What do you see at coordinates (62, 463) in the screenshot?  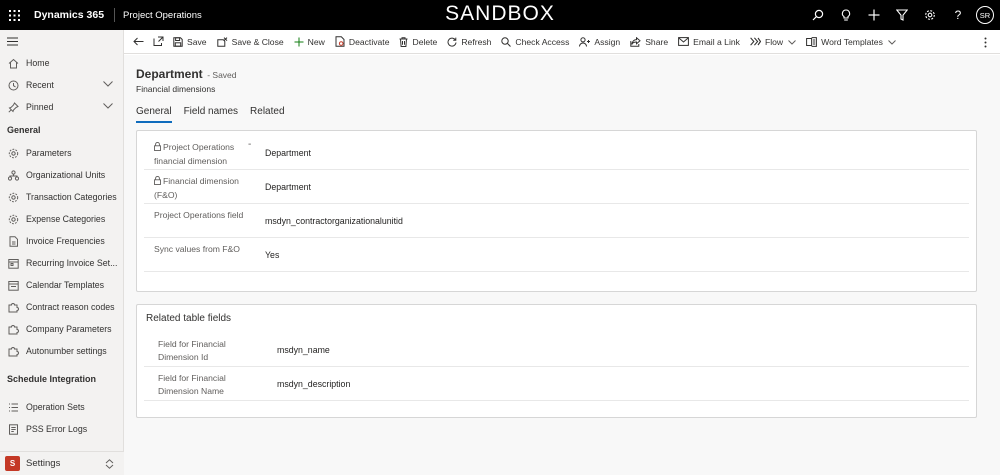 I see `area-switcher: S Settings` at bounding box center [62, 463].